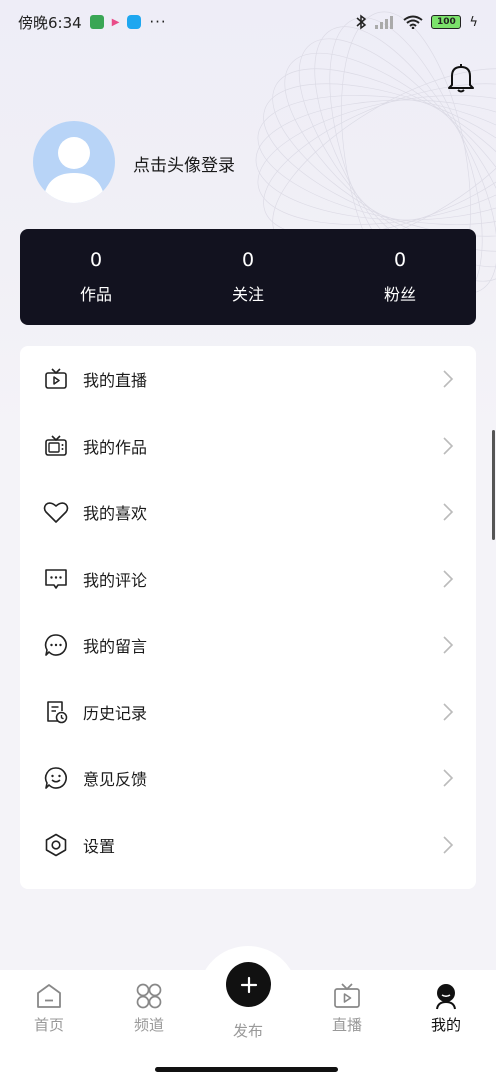  I want to click on notification-icons: ▶ ···, so click(128, 22).